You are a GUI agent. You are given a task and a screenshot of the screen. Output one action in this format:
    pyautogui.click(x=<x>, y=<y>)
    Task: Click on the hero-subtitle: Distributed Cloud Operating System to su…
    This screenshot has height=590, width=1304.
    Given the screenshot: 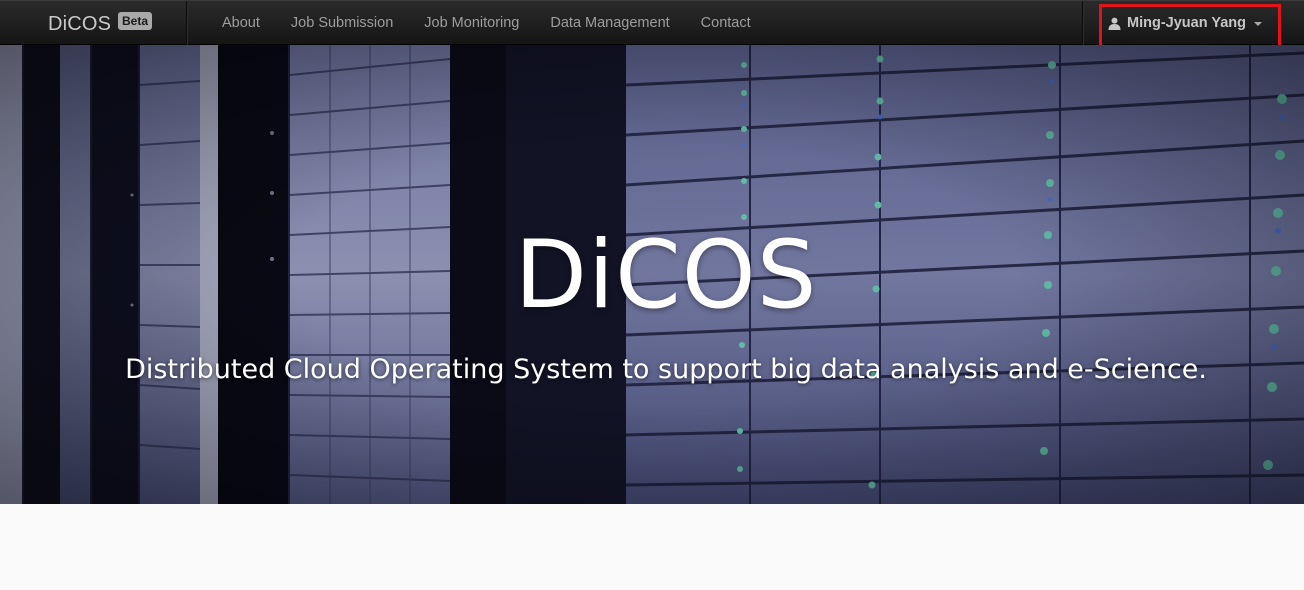 What is the action you would take?
    pyautogui.click(x=666, y=369)
    